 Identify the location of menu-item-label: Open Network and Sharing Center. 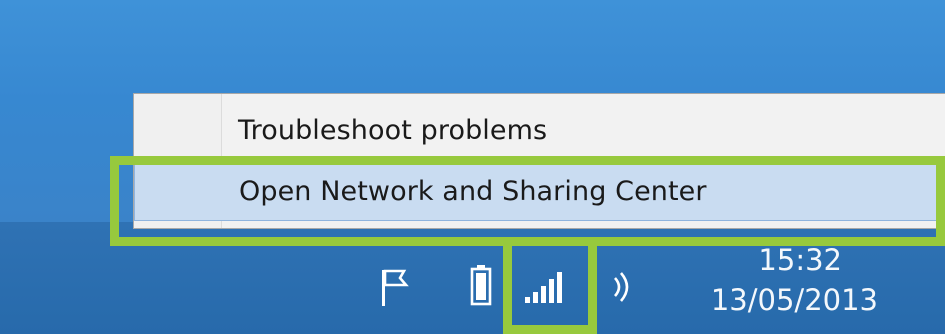
(473, 191).